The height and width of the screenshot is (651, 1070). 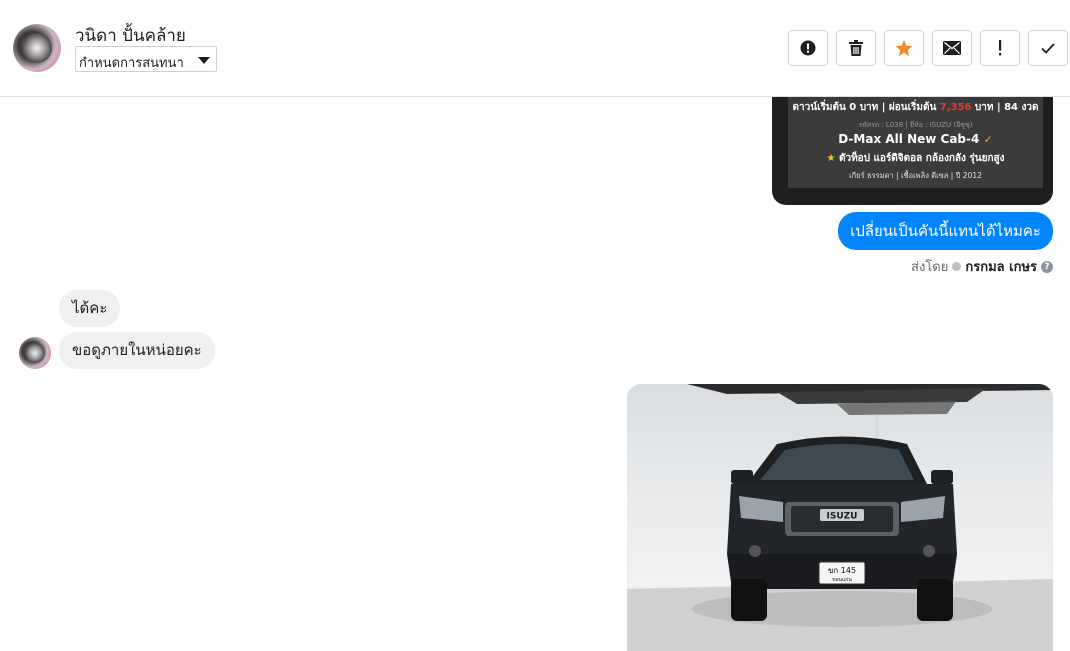 What do you see at coordinates (915, 139) in the screenshot?
I see `promo-model-title: D-Max All New Cab-4 ✓` at bounding box center [915, 139].